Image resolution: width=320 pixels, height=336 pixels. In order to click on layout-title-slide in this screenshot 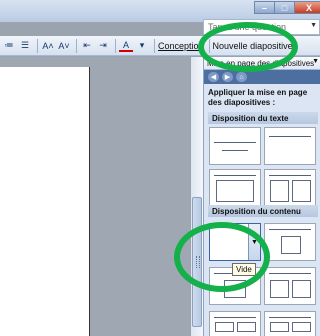, I will do `click(235, 146)`.